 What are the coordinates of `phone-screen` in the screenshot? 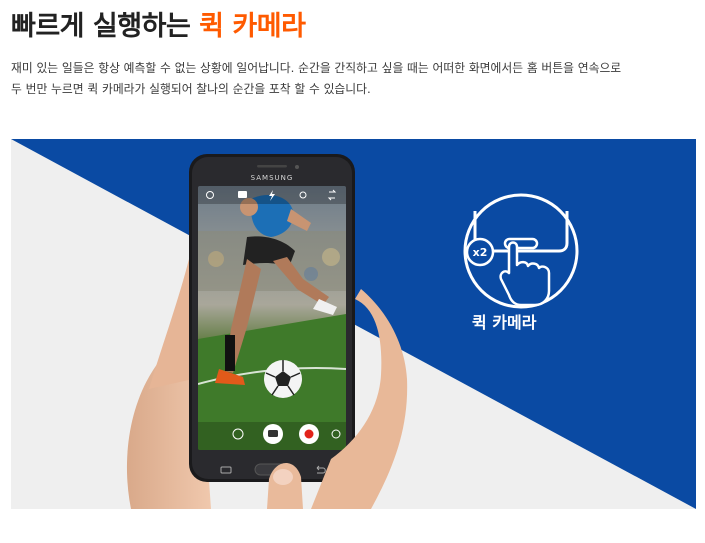 It's located at (272, 318).